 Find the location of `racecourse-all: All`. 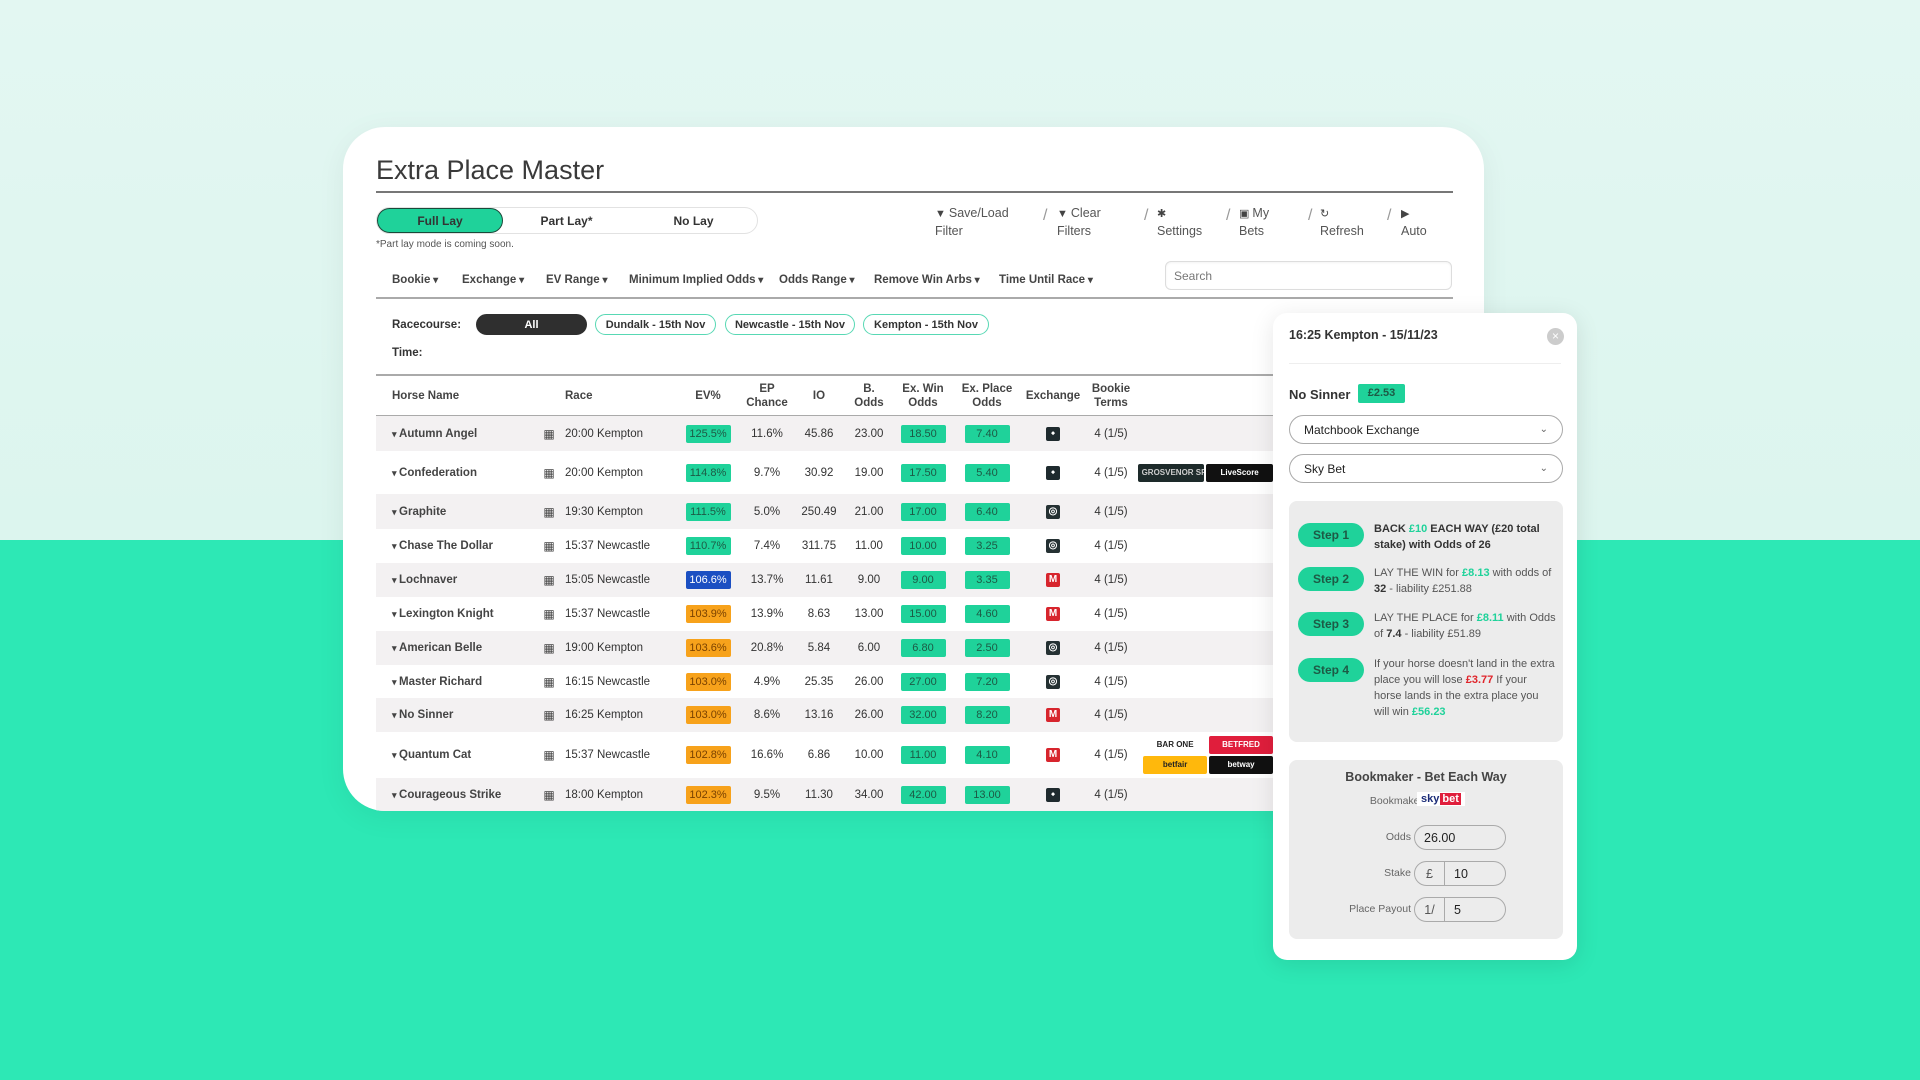

racecourse-all: All is located at coordinates (531, 324).